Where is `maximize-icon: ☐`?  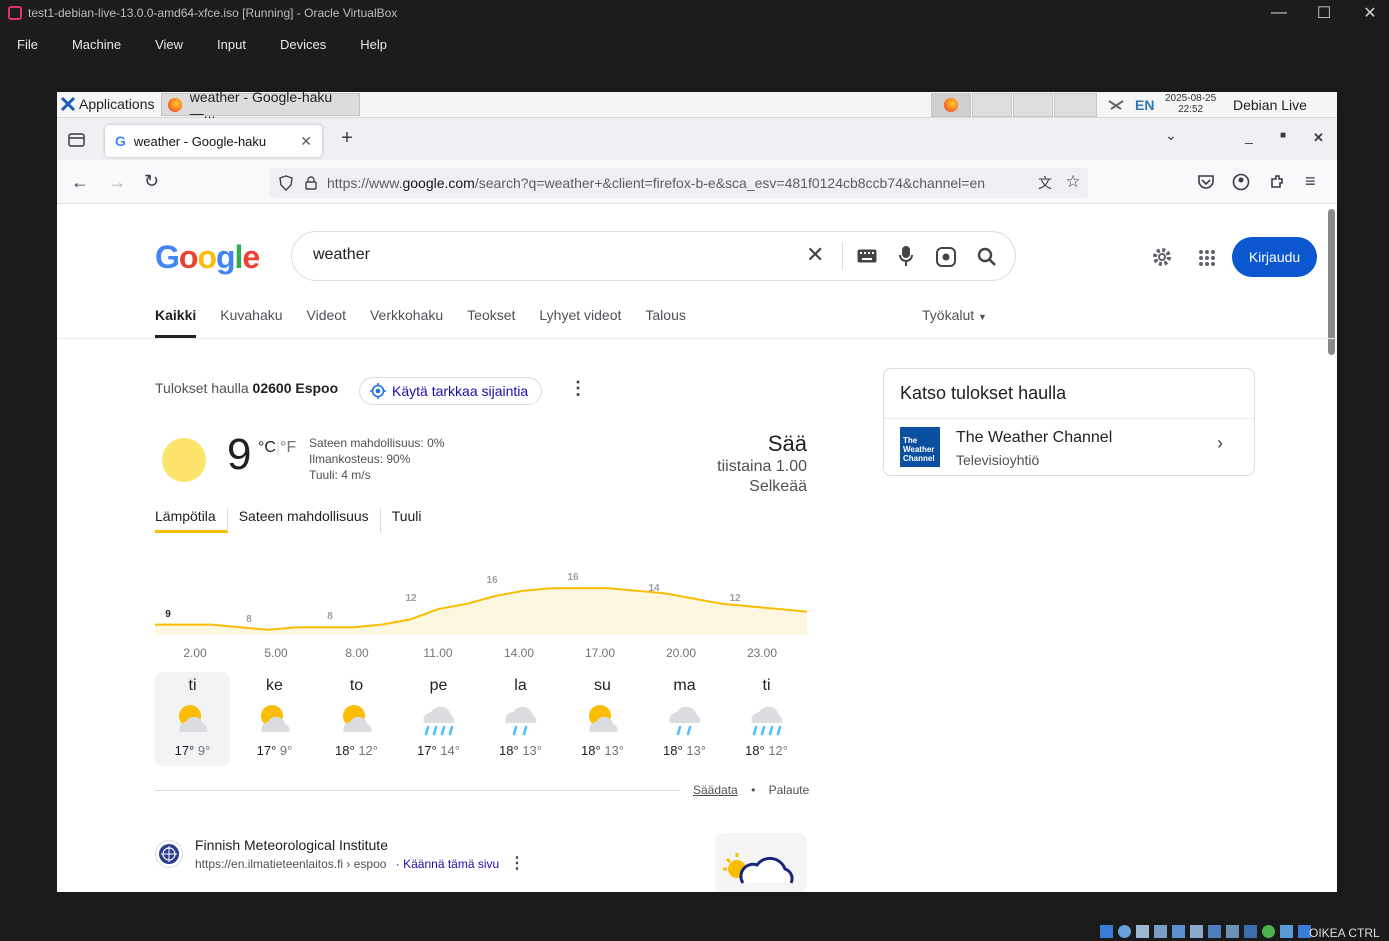 maximize-icon: ☐ is located at coordinates (1324, 13).